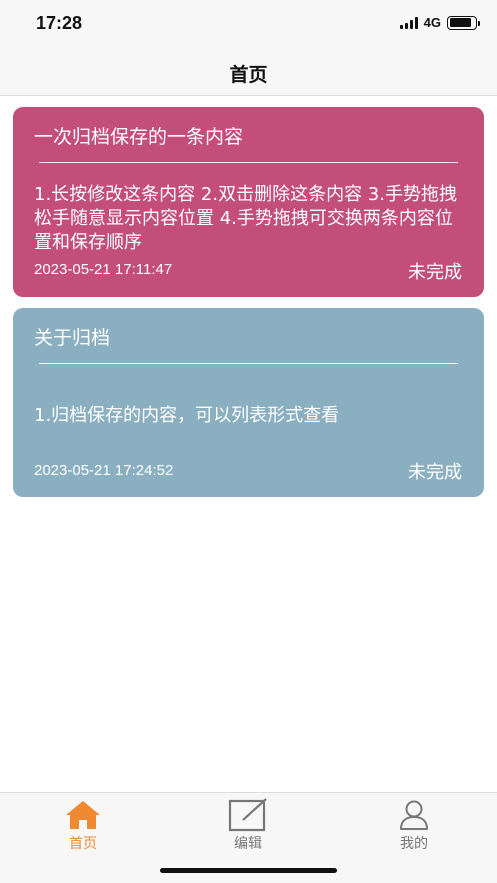 This screenshot has height=883, width=497. I want to click on home-indicator, so click(248, 870).